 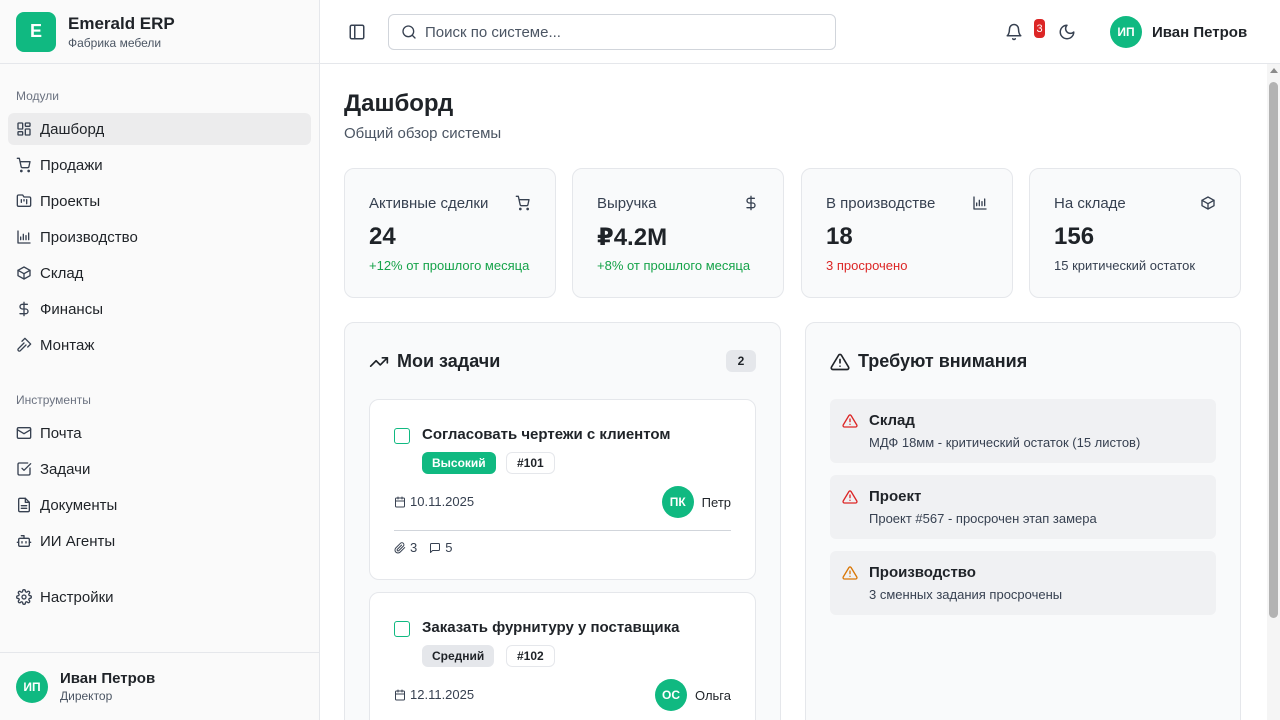 What do you see at coordinates (159, 433) in the screenshot?
I see `sidebar-item-mail: Почта` at bounding box center [159, 433].